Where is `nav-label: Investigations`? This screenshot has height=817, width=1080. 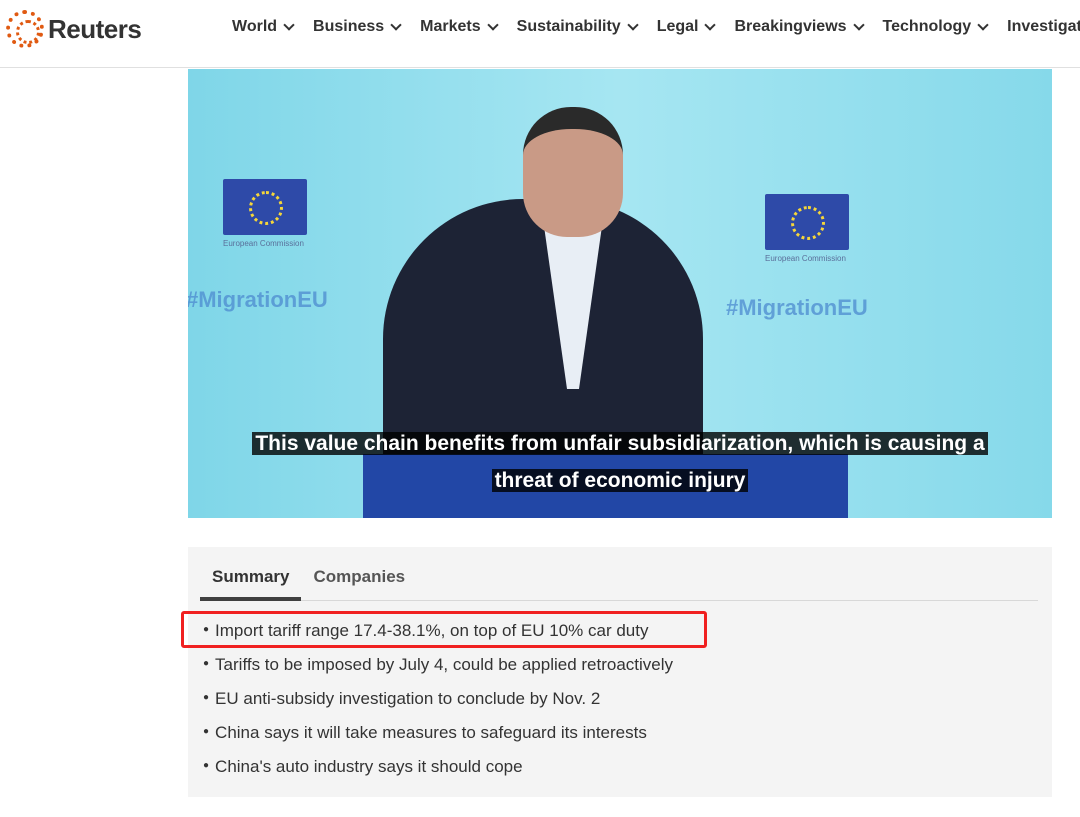 nav-label: Investigations is located at coordinates (1043, 26).